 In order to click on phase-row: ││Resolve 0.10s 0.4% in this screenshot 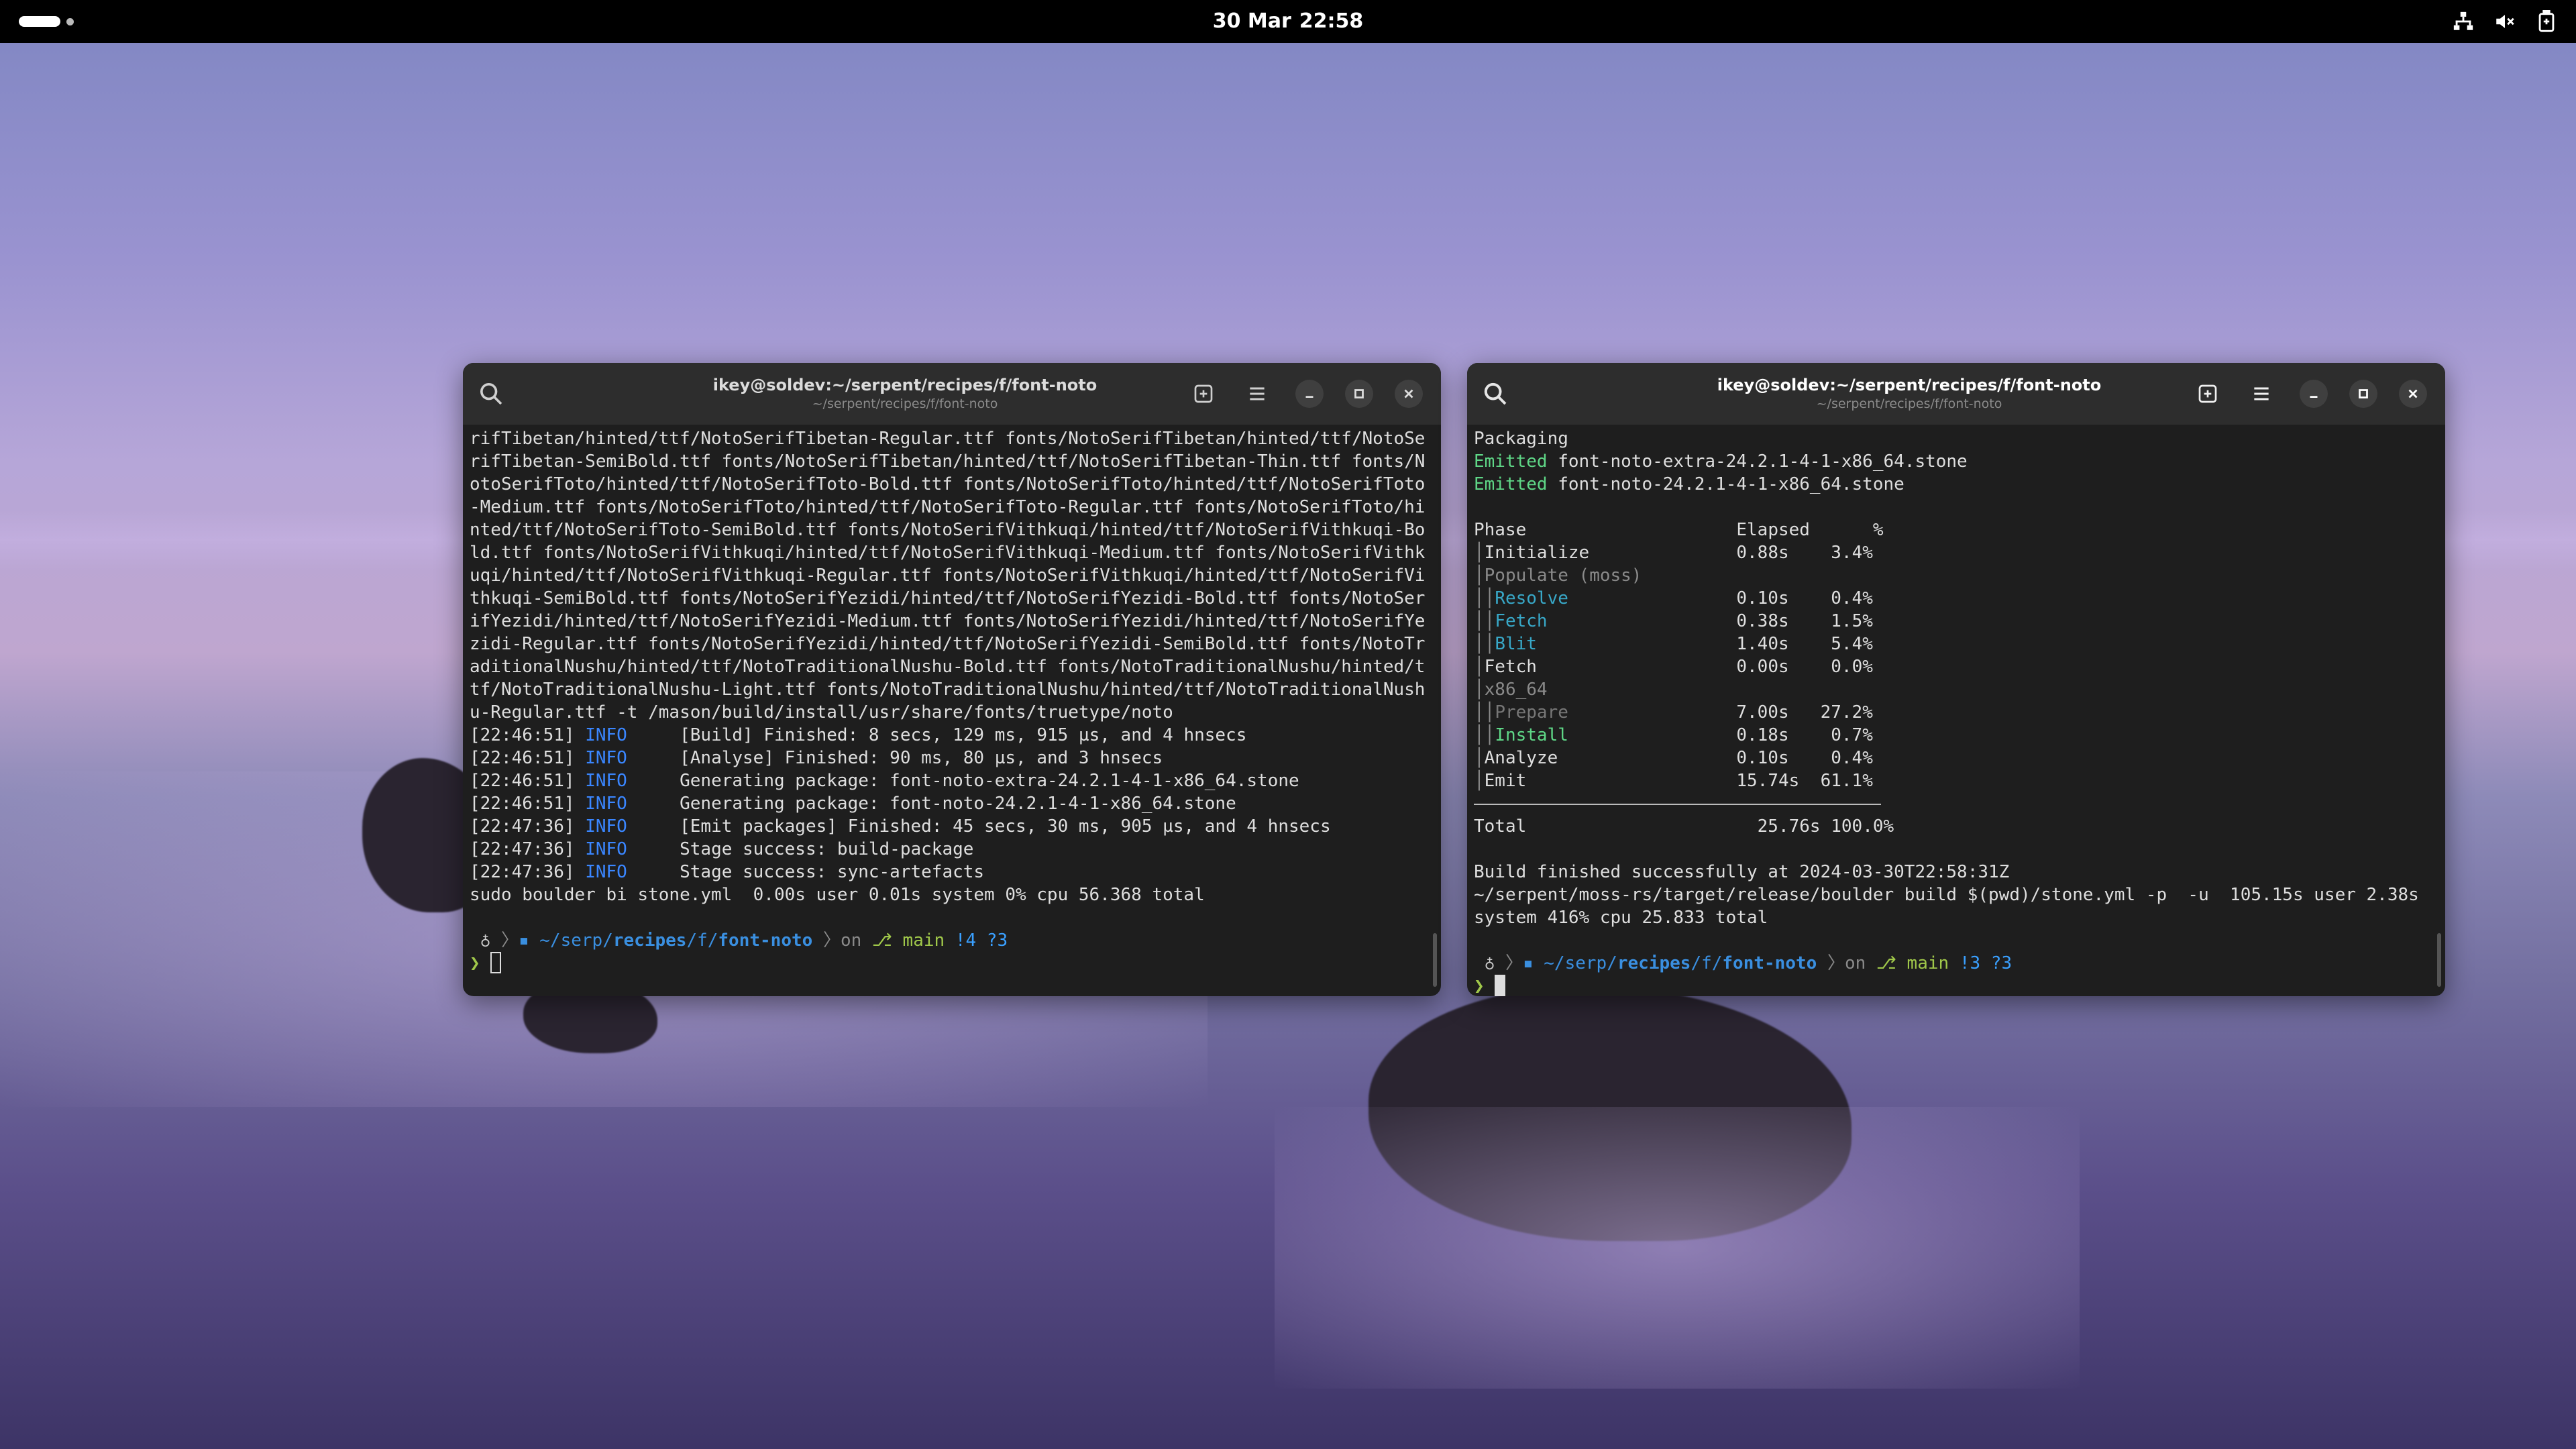, I will do `click(1673, 598)`.